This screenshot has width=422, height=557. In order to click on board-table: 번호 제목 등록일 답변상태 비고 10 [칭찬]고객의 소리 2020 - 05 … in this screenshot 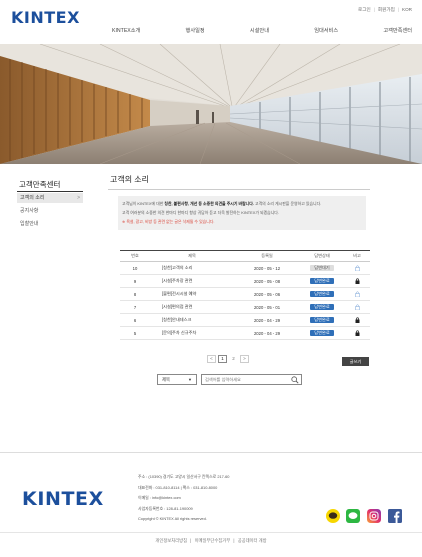, I will do `click(245, 295)`.